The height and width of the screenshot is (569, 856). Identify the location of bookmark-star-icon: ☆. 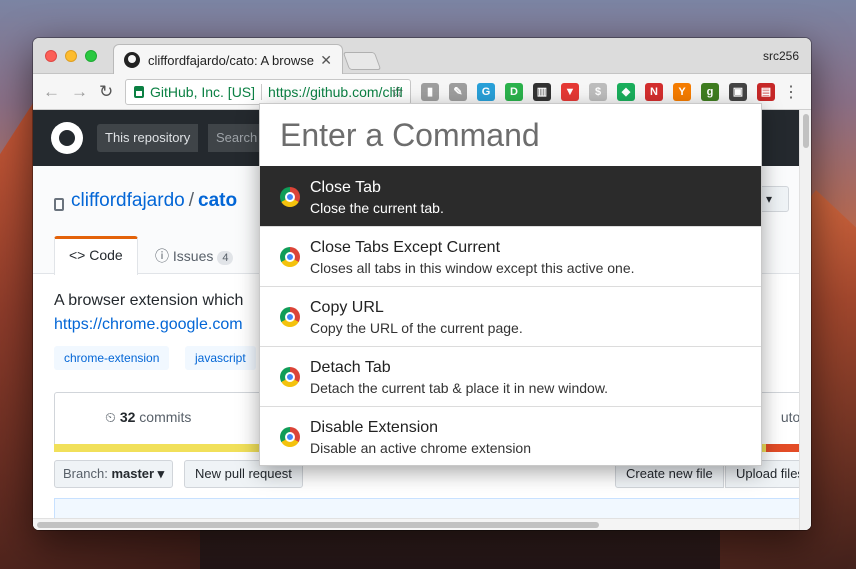
(397, 92).